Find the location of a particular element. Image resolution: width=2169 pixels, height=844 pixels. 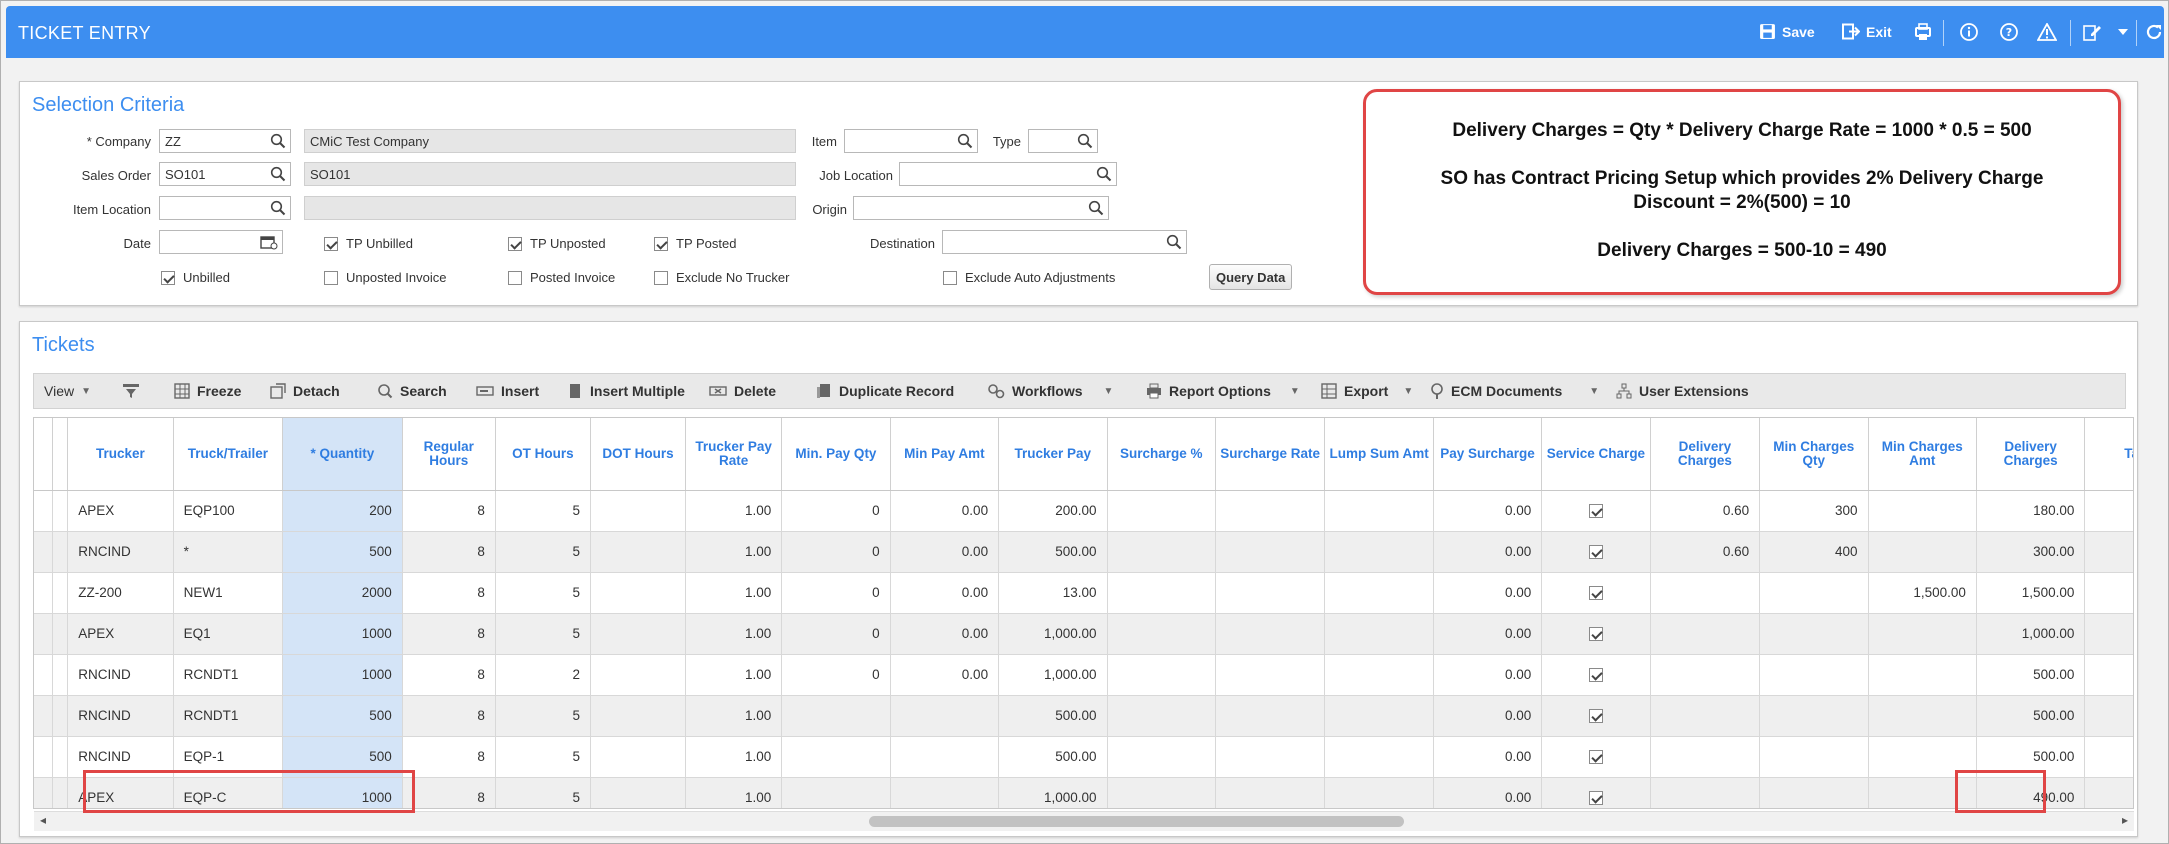

company-field: ZZ is located at coordinates (225, 141).